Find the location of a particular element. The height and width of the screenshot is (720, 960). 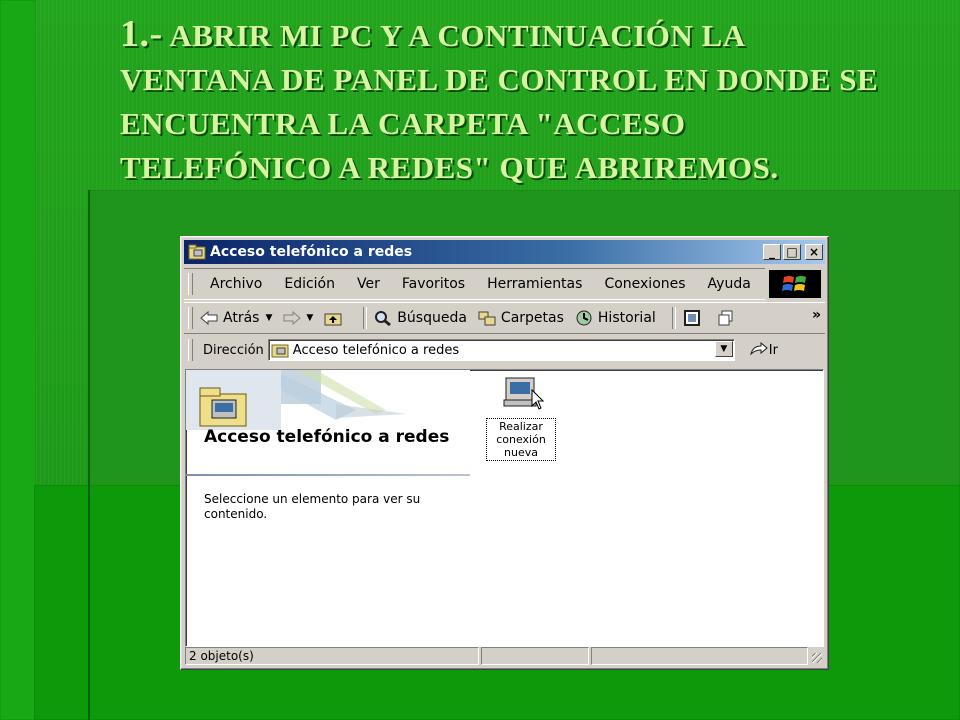

standard-toolbar: Atrás ▼ ▼ Búsqueda Carpetas Historial » is located at coordinates (504, 318).